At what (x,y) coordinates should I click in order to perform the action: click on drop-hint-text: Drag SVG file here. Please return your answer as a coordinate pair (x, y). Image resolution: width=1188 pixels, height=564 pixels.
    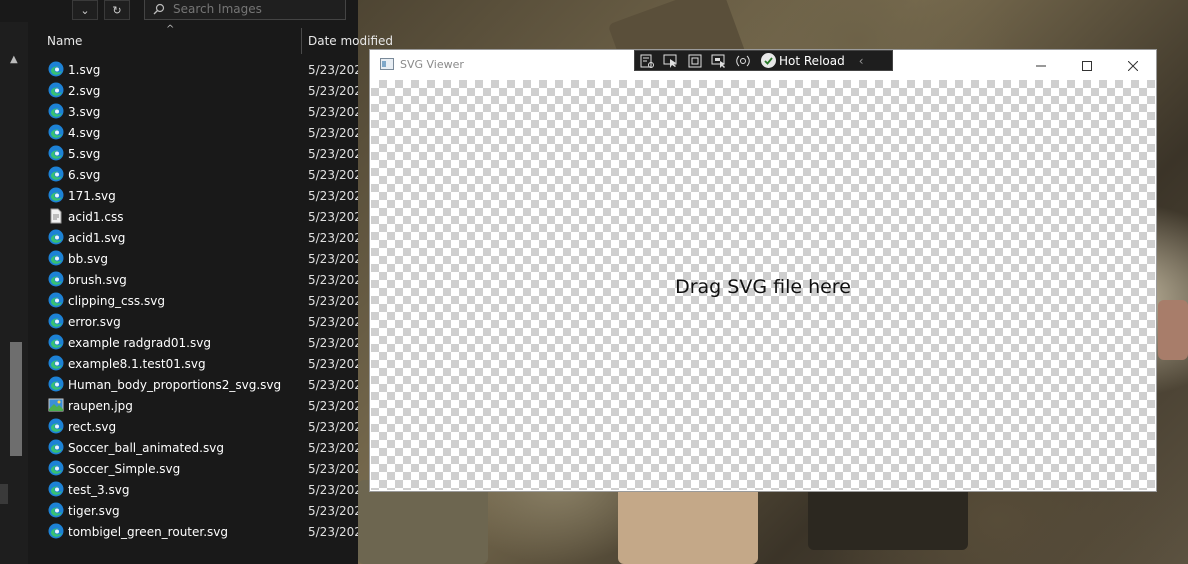
    Looking at the image, I should click on (763, 287).